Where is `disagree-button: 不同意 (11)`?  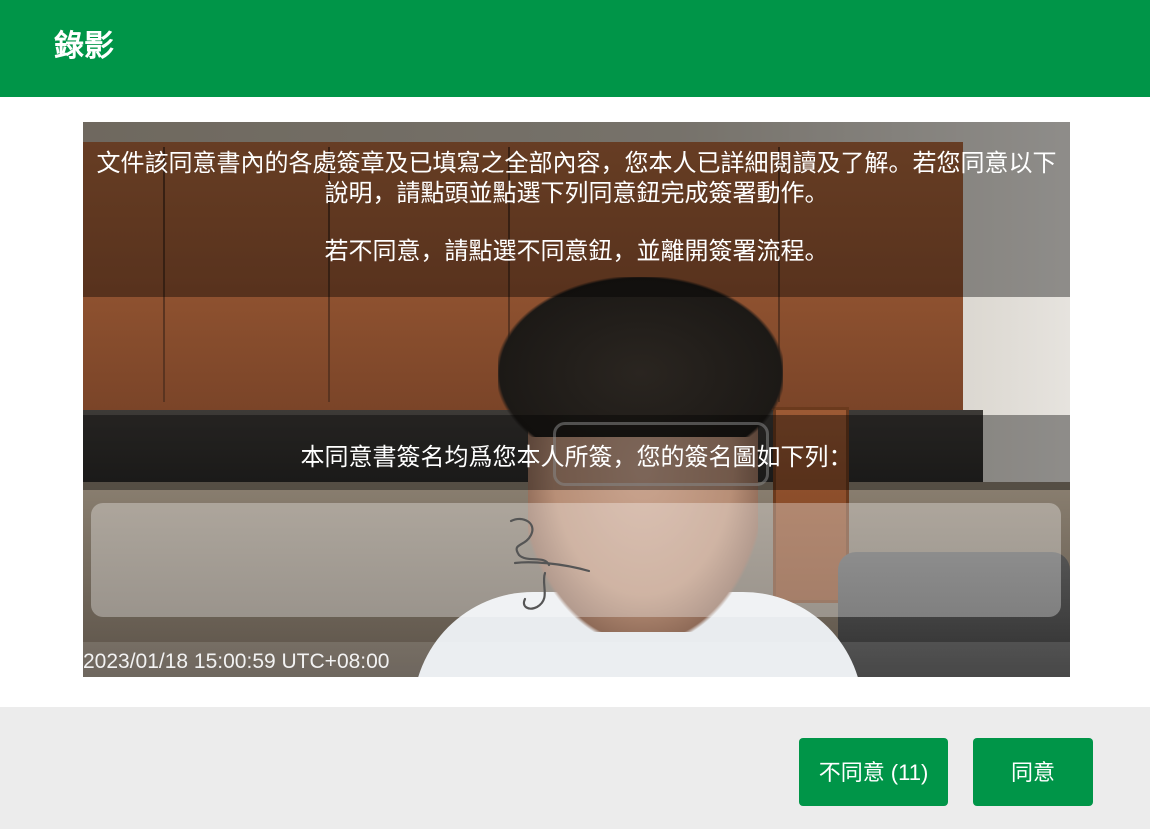 disagree-button: 不同意 (11) is located at coordinates (873, 772).